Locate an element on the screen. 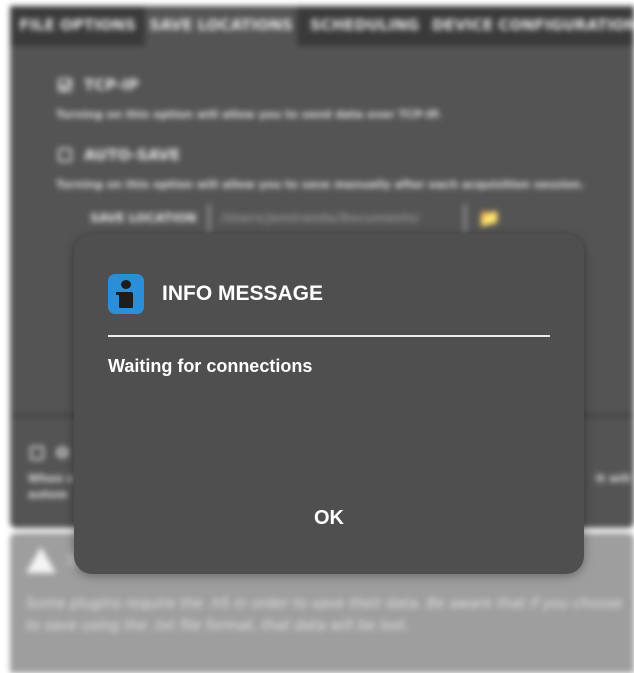 This screenshot has height=673, width=634. lower-option-description-left: When c is located at coordinates (51, 478).